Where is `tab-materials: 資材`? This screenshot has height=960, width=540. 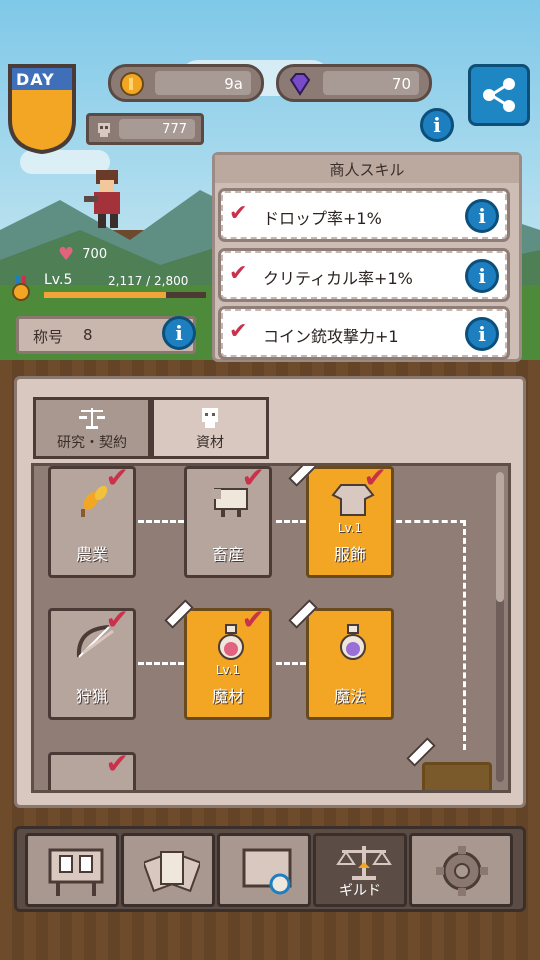 tab-materials: 資材 is located at coordinates (210, 428).